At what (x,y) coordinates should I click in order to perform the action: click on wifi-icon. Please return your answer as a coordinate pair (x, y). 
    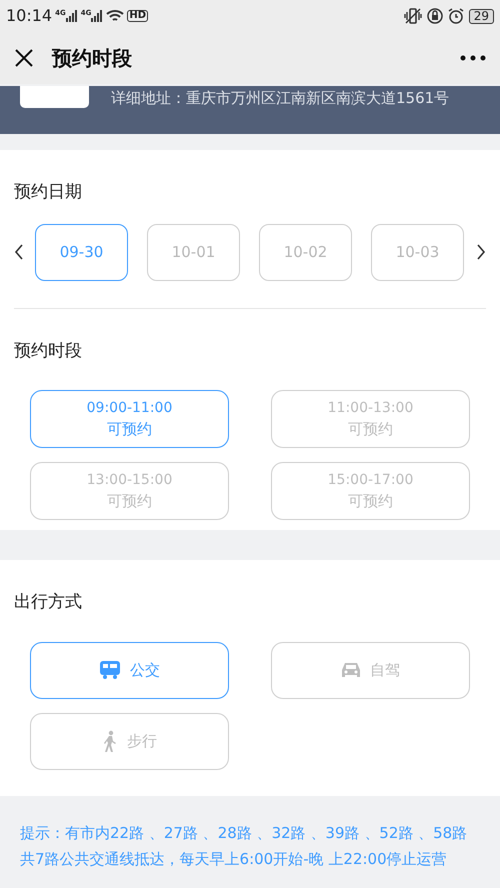
    Looking at the image, I should click on (115, 16).